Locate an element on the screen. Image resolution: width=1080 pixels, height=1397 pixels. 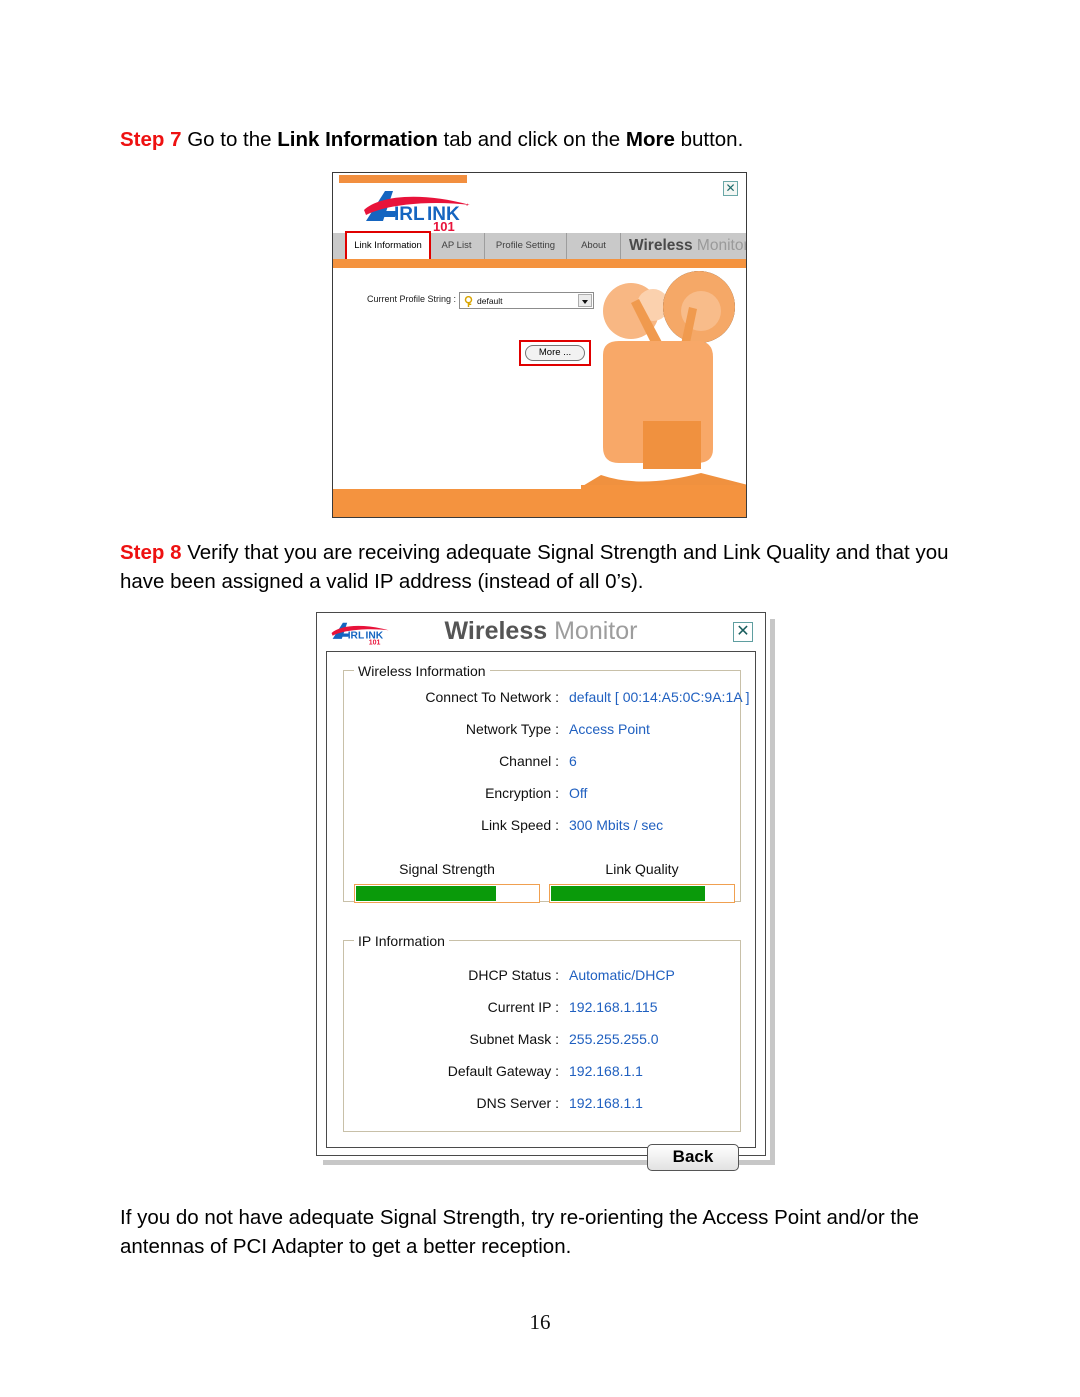
row-dhcp-status: DHCP Status : Automatic/DHCP is located at coordinates (543, 978).